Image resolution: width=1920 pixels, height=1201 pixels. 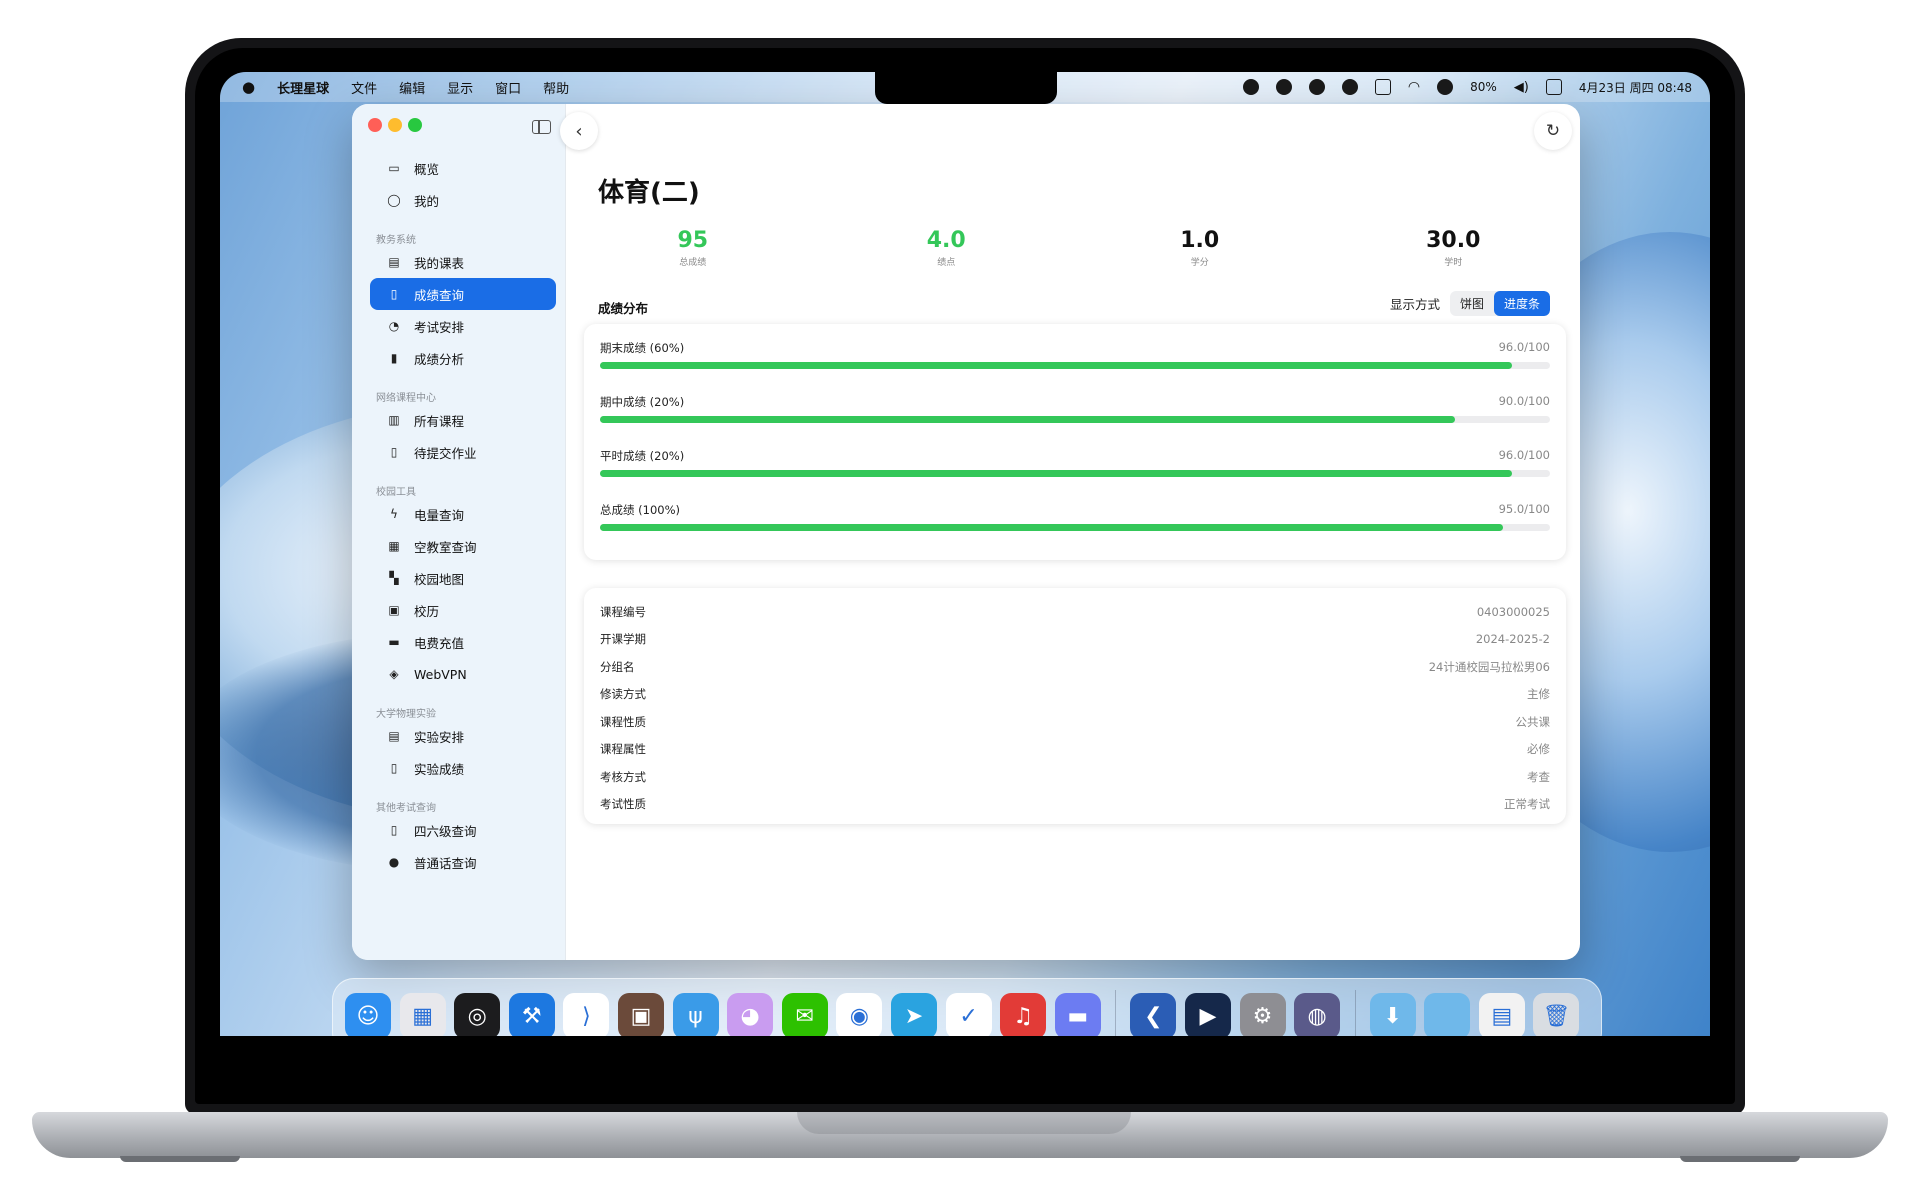 What do you see at coordinates (1533, 721) in the screenshot?
I see `info-value: 公共课` at bounding box center [1533, 721].